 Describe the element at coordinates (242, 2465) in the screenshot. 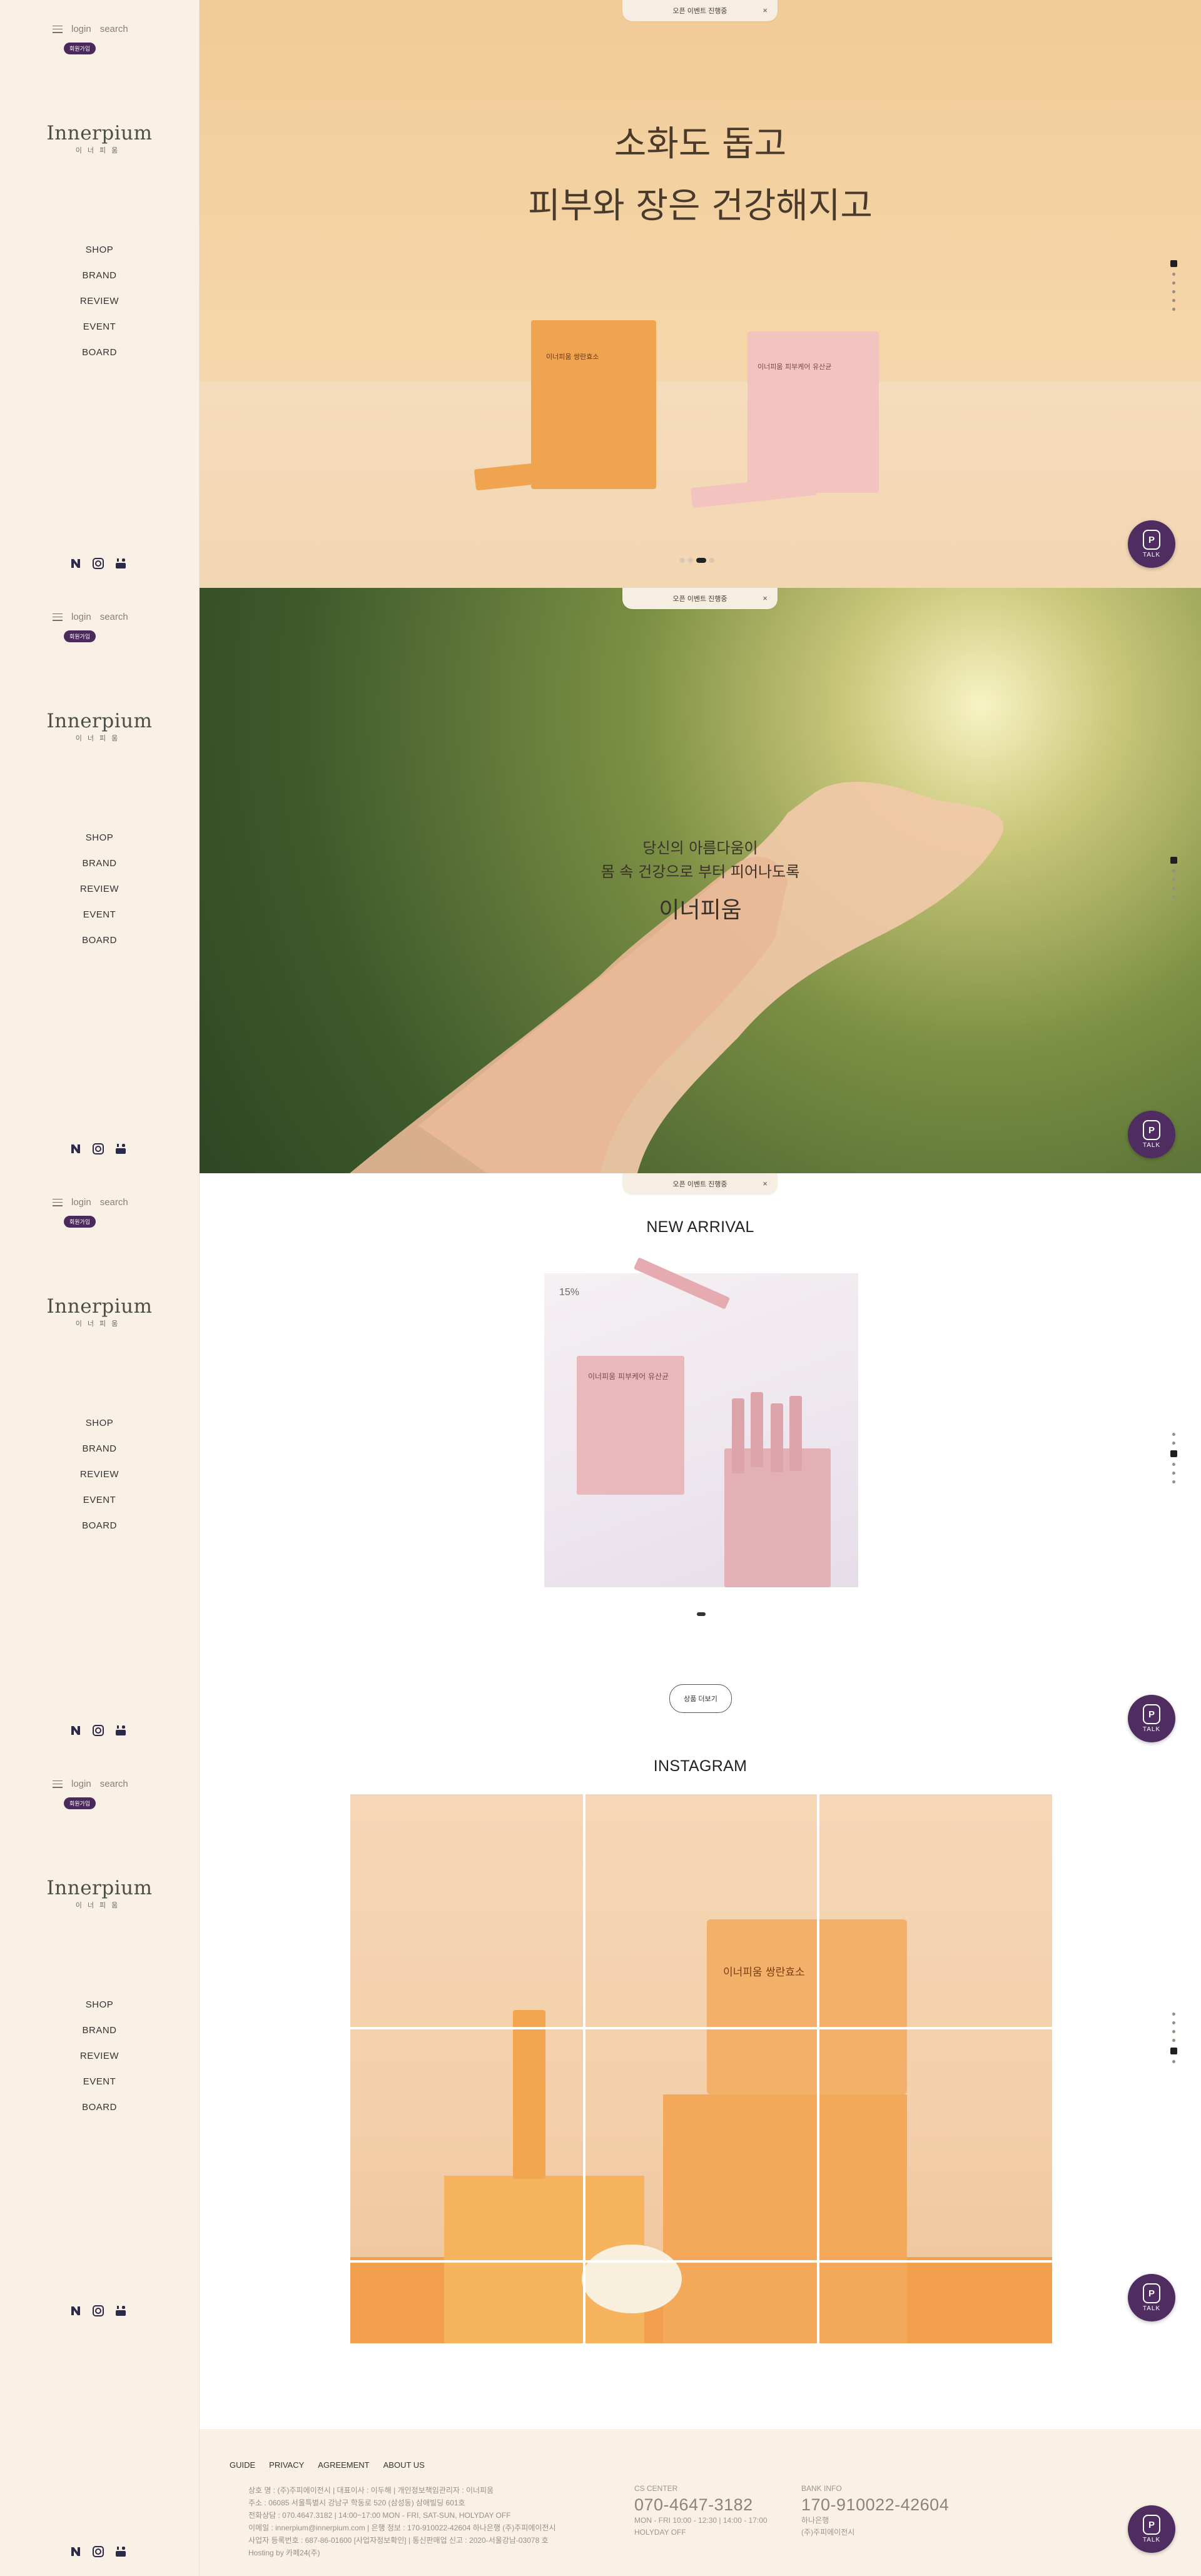

I see `footer-link-guide: GUIDE` at that location.